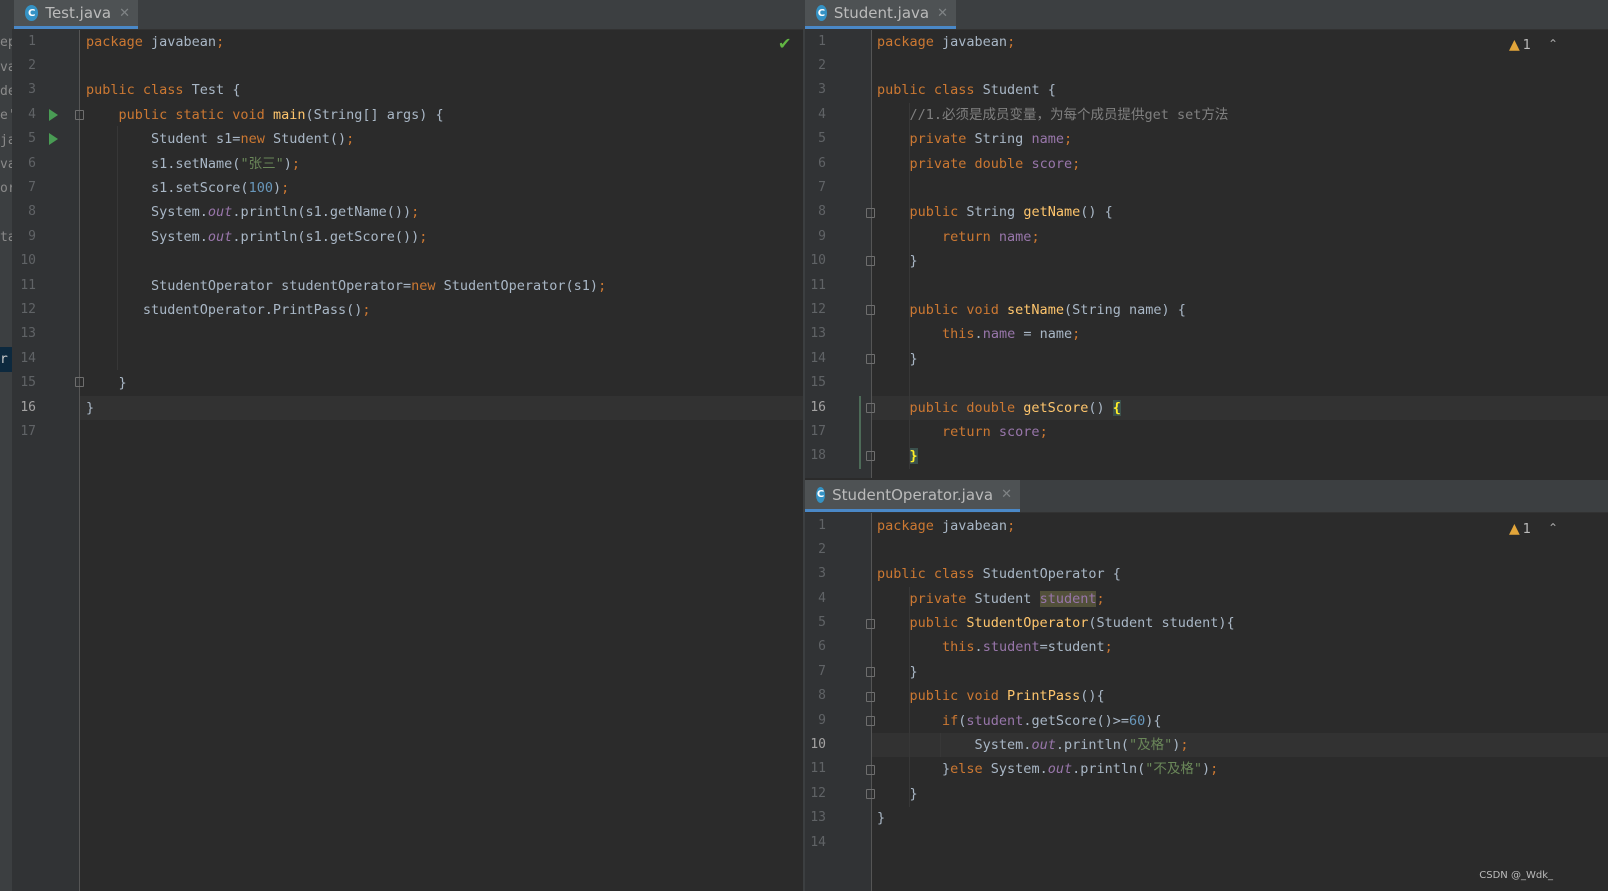  What do you see at coordinates (784, 43) in the screenshot?
I see `no-problems-check-icon: ✔` at bounding box center [784, 43].